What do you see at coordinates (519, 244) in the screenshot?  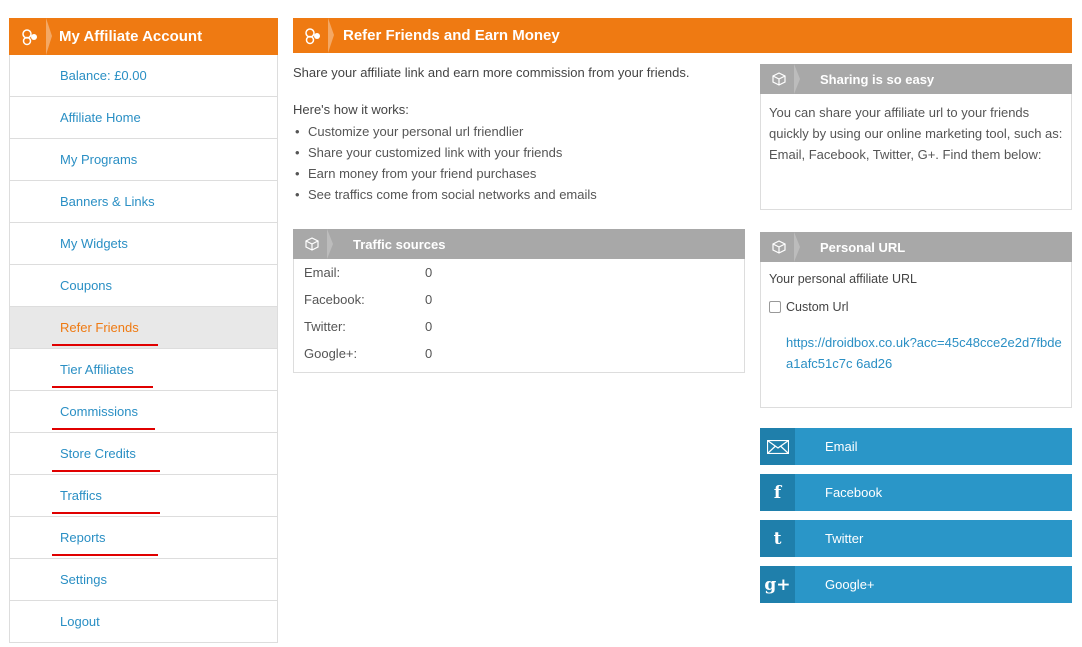 I see `panel-header: Traffic sources` at bounding box center [519, 244].